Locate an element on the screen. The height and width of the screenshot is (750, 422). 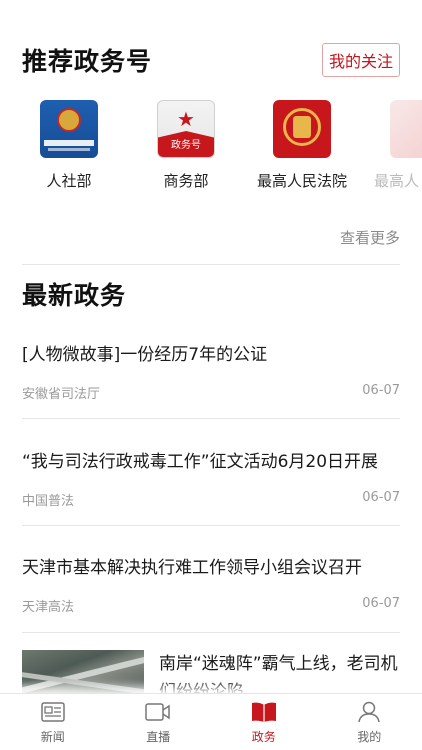
court-logo-icon is located at coordinates (302, 129).